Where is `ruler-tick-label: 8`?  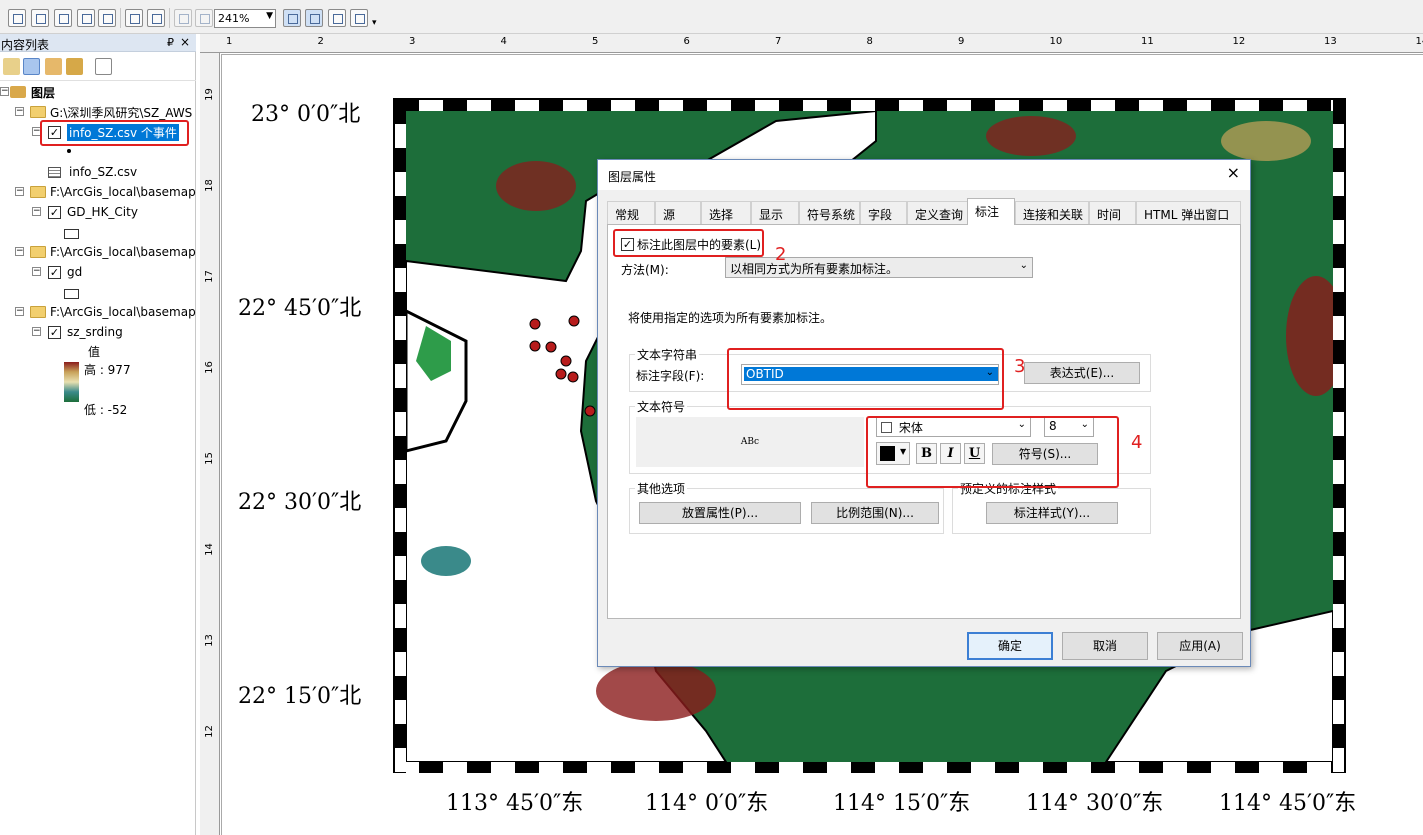
ruler-tick-label: 8 is located at coordinates (869, 41).